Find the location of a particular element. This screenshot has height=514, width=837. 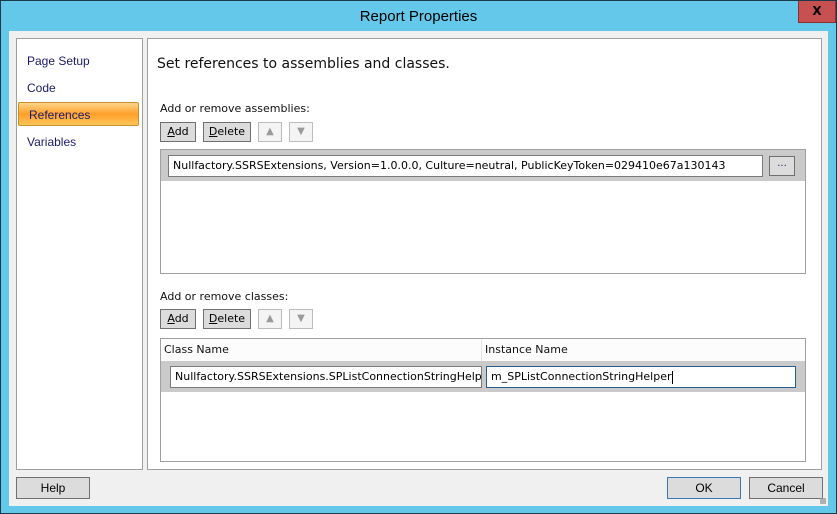

instance-name-field: m_SPListConnectionStringHelper is located at coordinates (641, 377).